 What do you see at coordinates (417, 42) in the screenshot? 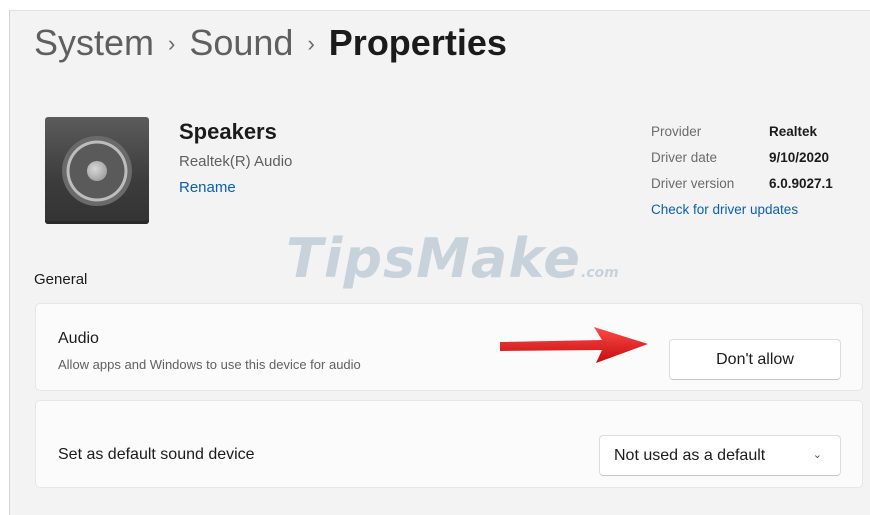
I see `page-title: Properties` at bounding box center [417, 42].